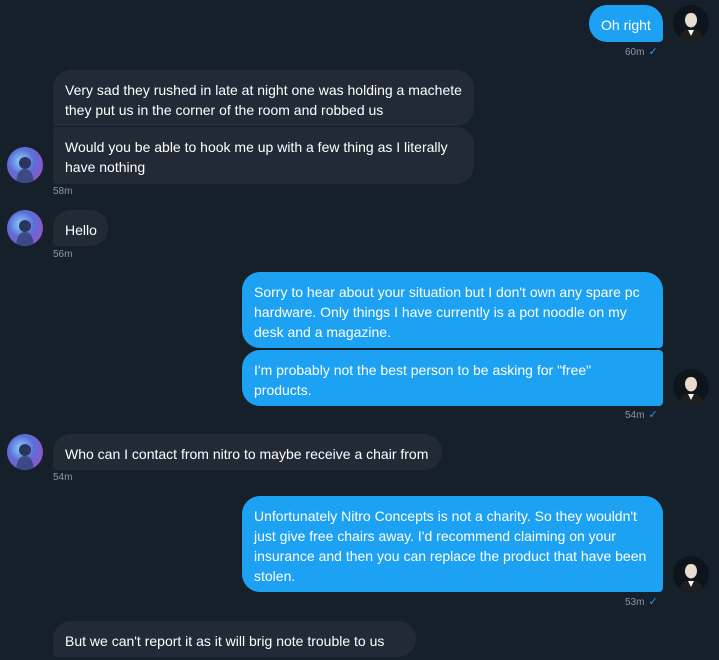 The image size is (719, 660). Describe the element at coordinates (80, 228) in the screenshot. I see `incoming-message: Hello` at that location.